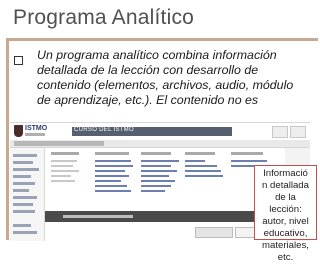 The image size is (320, 264). Describe the element at coordinates (285, 197) in the screenshot. I see `callout-line: de la` at that location.